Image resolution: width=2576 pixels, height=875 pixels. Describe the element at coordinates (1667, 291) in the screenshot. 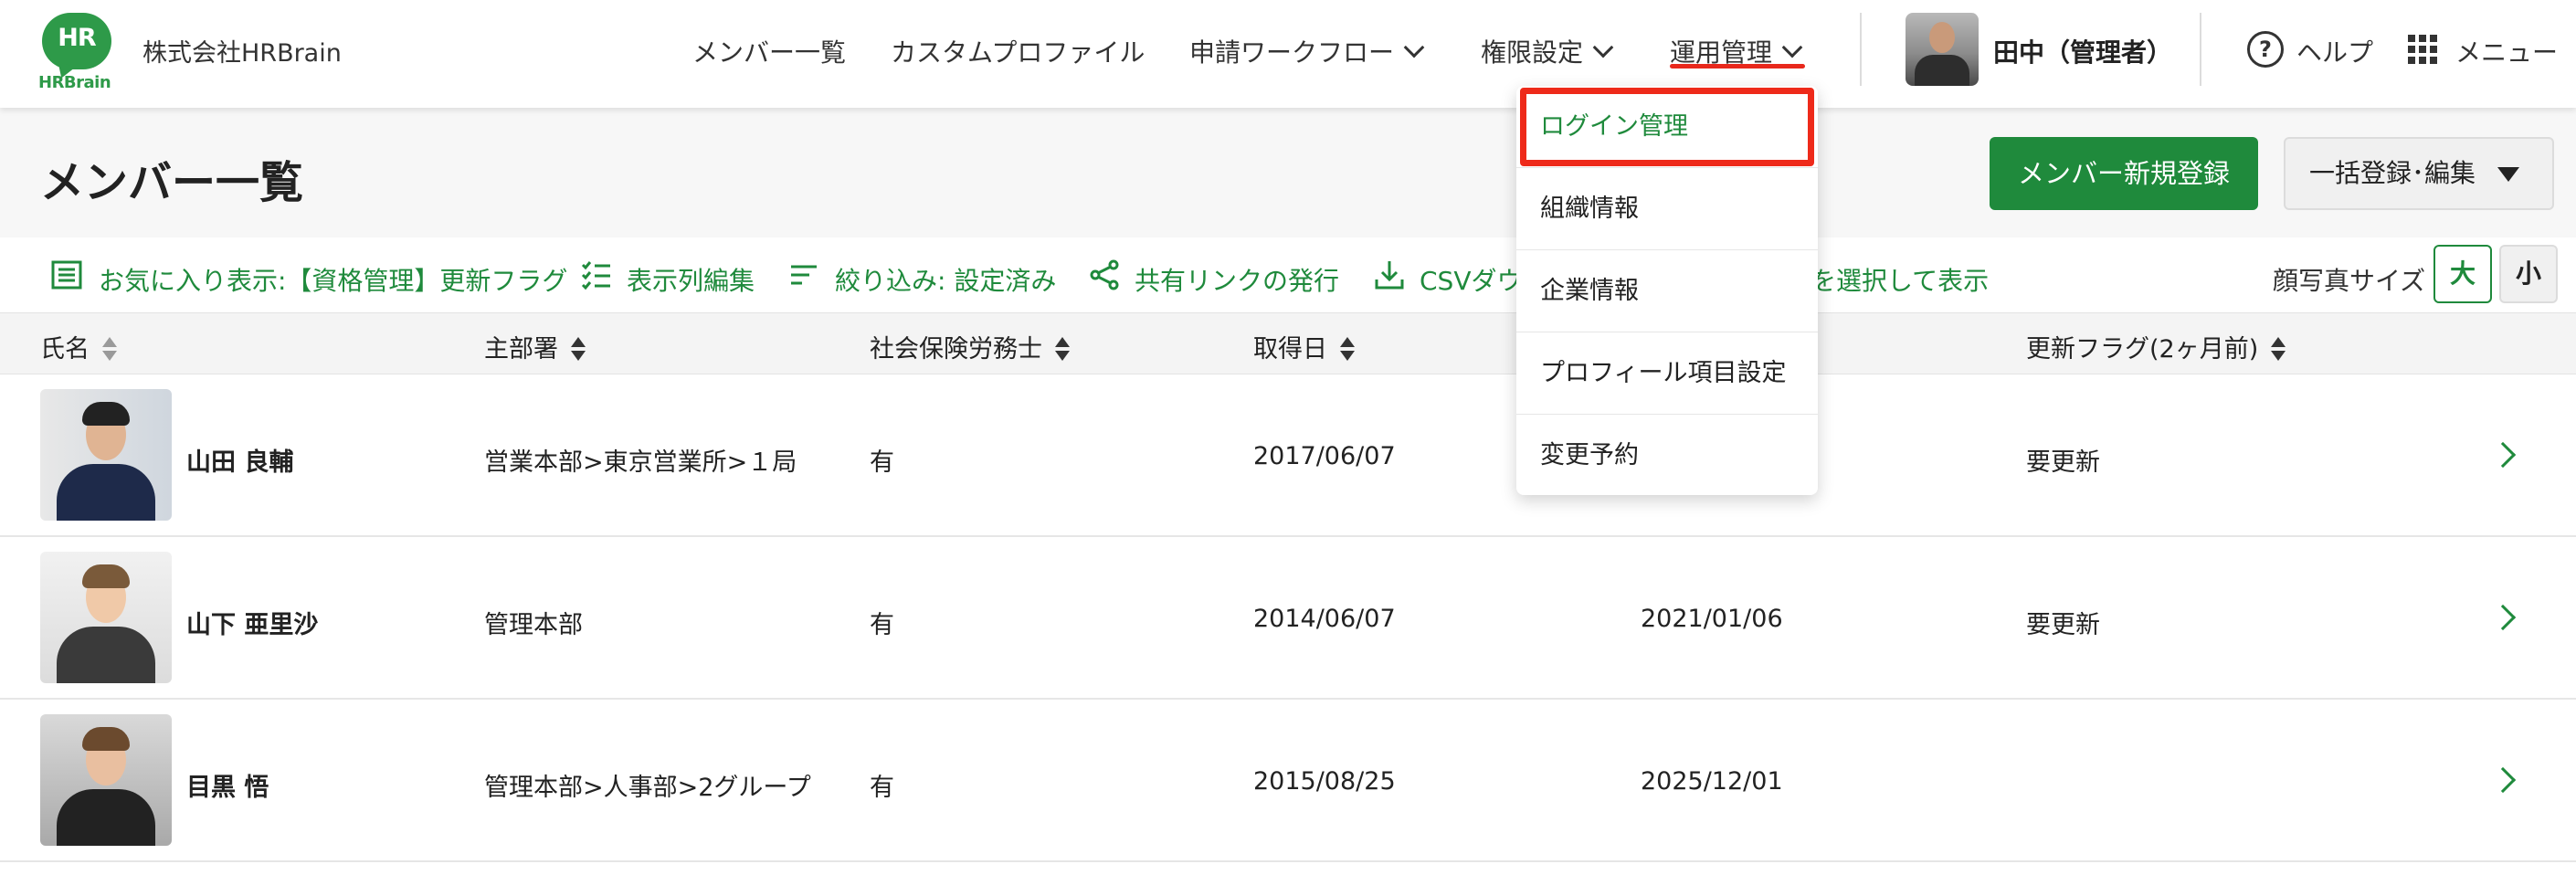

I see `menu-item-company-info: 企業情報` at that location.